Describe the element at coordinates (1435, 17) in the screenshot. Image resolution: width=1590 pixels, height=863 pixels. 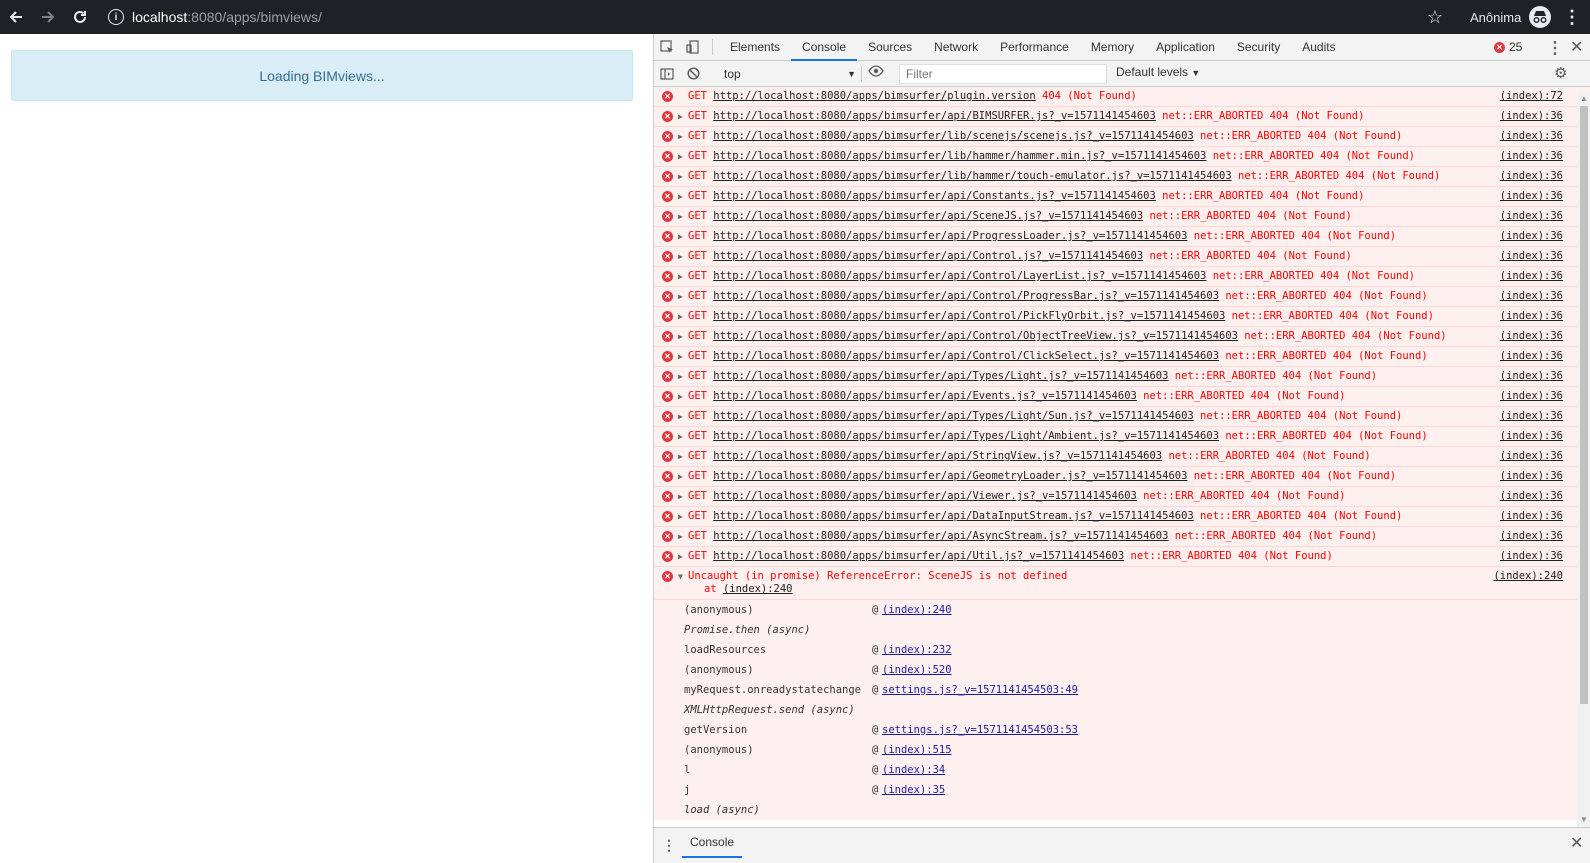
I see `bookmark-star-icon: ☆` at that location.